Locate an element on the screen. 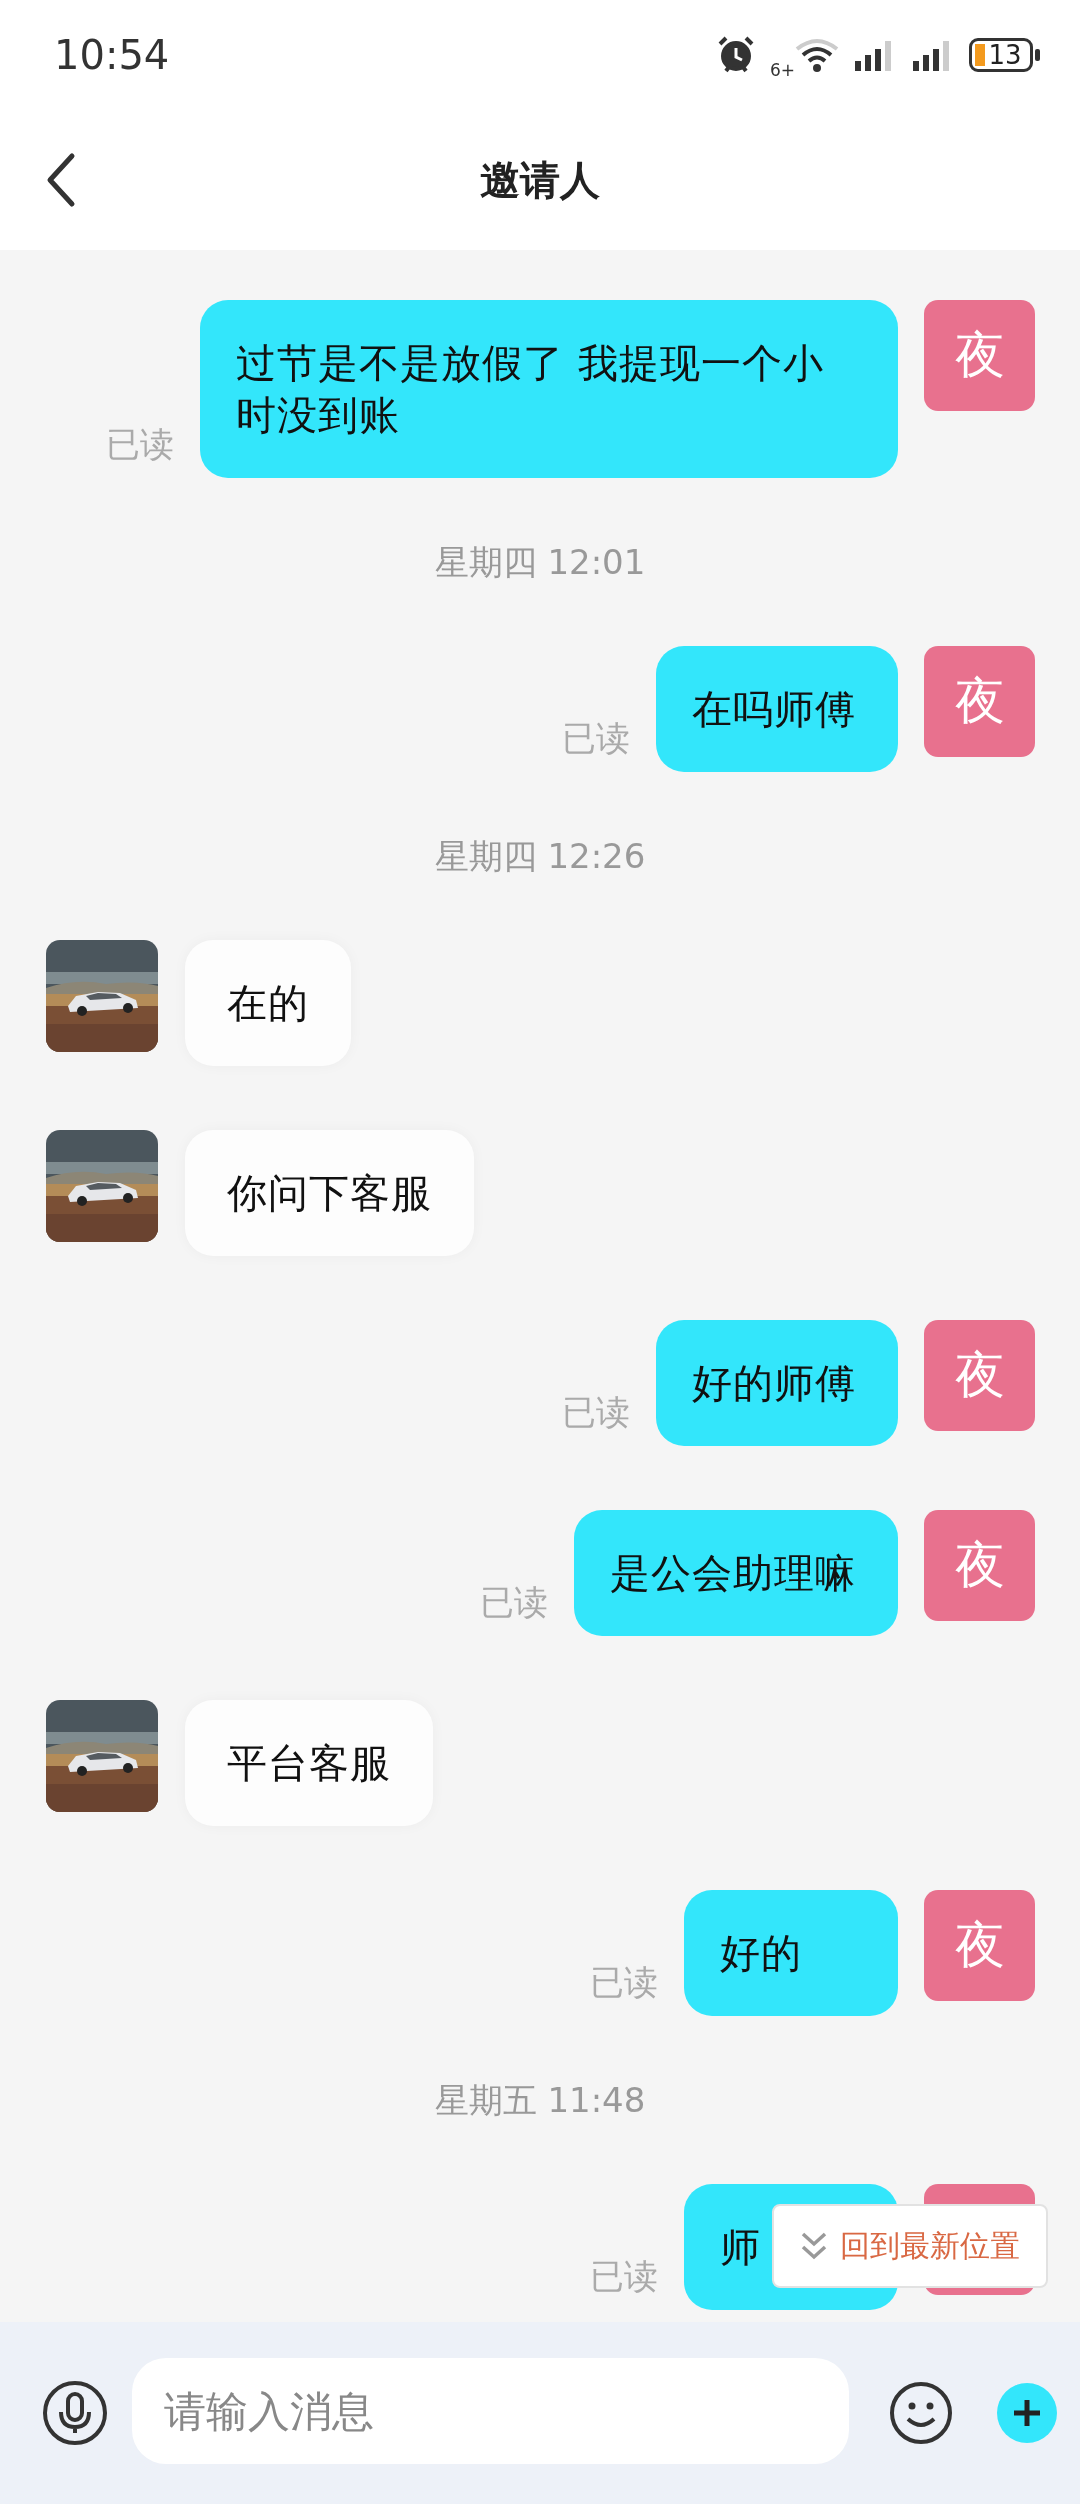 The width and height of the screenshot is (1080, 2504). plus-icon is located at coordinates (1027, 2413).